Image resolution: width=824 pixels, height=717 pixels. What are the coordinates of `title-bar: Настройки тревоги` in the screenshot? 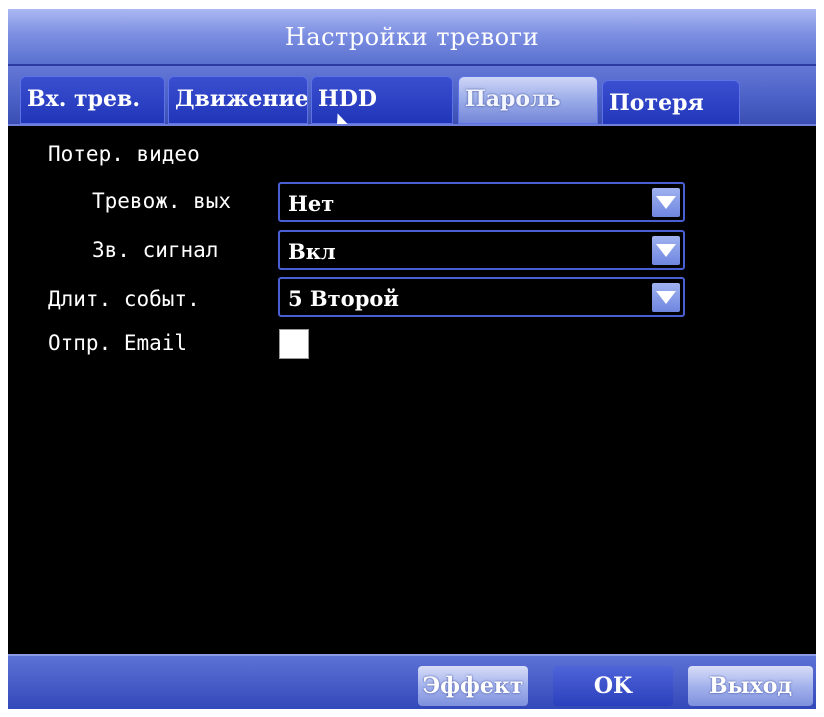 It's located at (412, 37).